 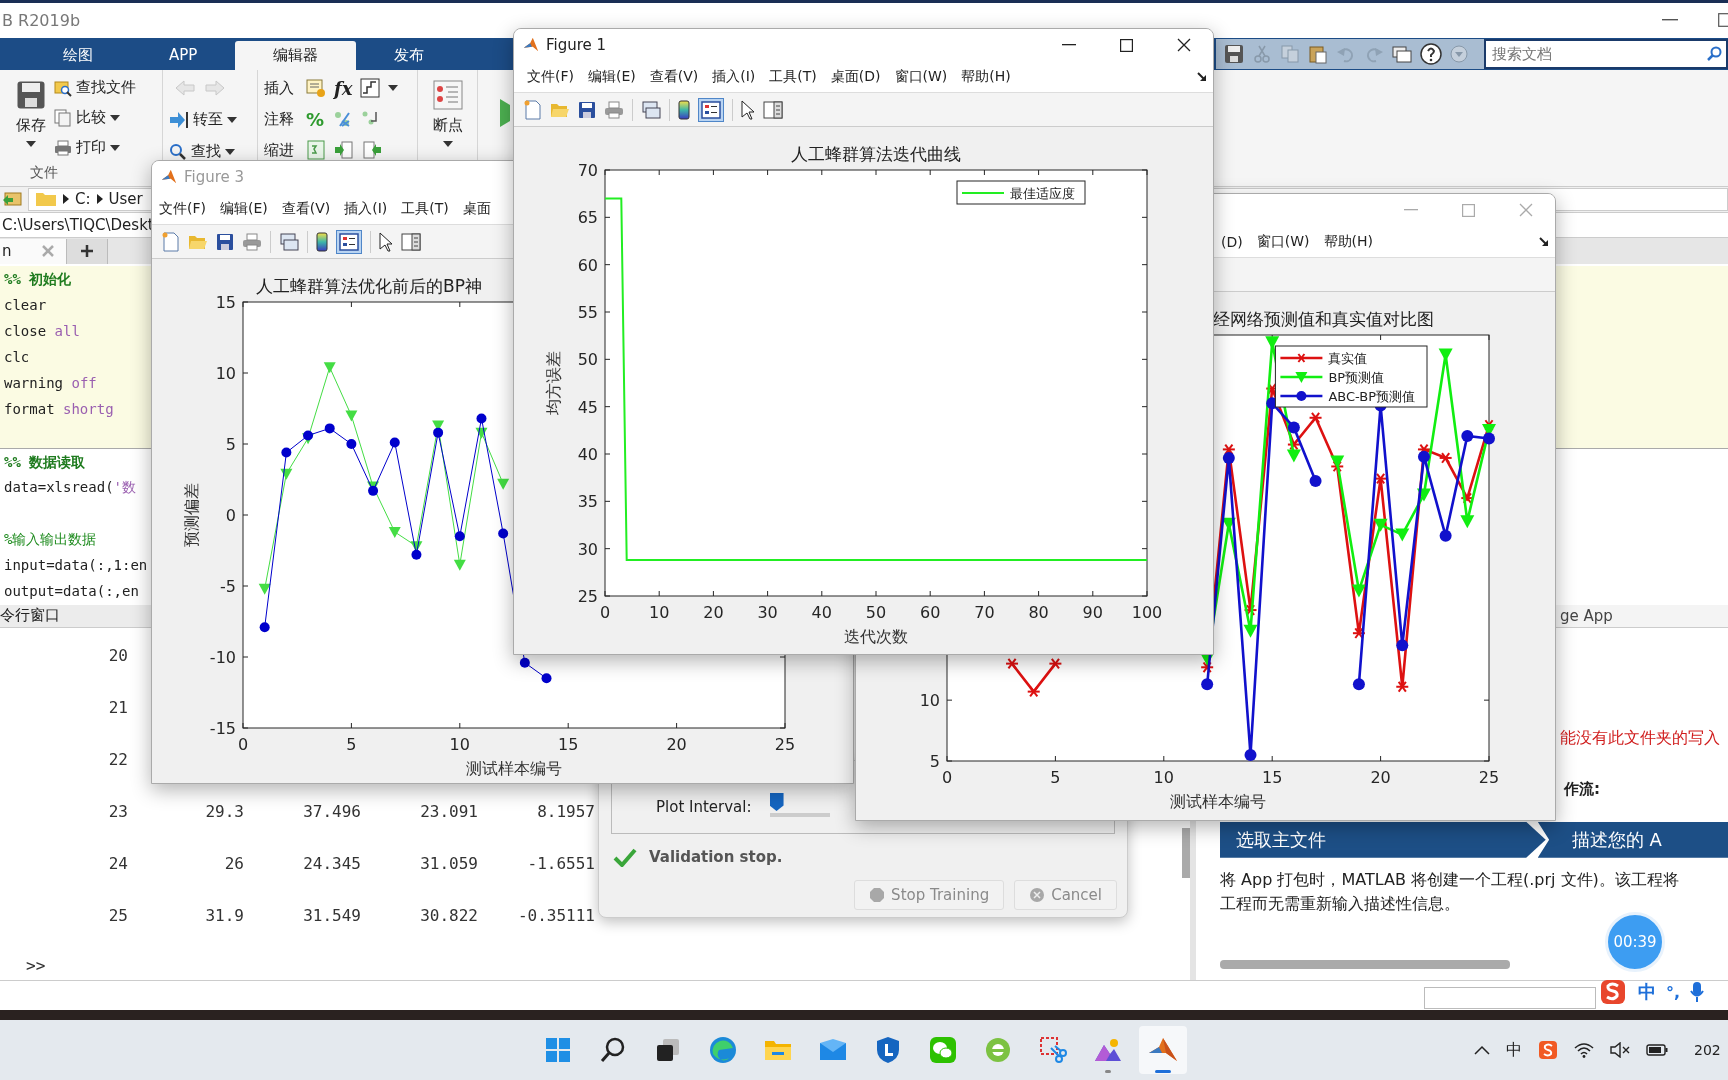 What do you see at coordinates (222, 657) in the screenshot?
I see `tick-label: -10` at bounding box center [222, 657].